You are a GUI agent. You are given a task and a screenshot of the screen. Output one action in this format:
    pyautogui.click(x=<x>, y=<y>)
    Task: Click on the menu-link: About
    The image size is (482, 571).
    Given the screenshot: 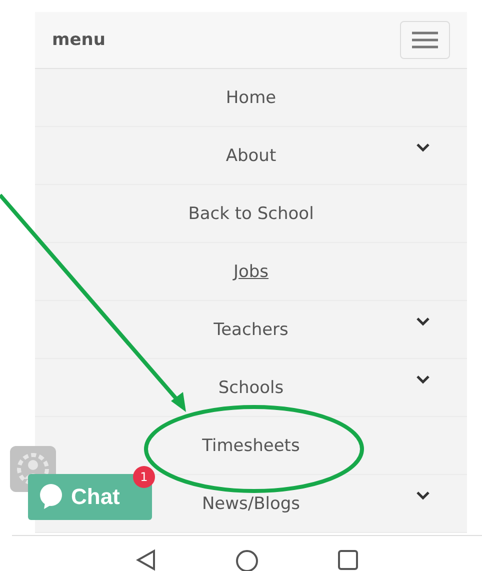 What is the action you would take?
    pyautogui.click(x=251, y=156)
    